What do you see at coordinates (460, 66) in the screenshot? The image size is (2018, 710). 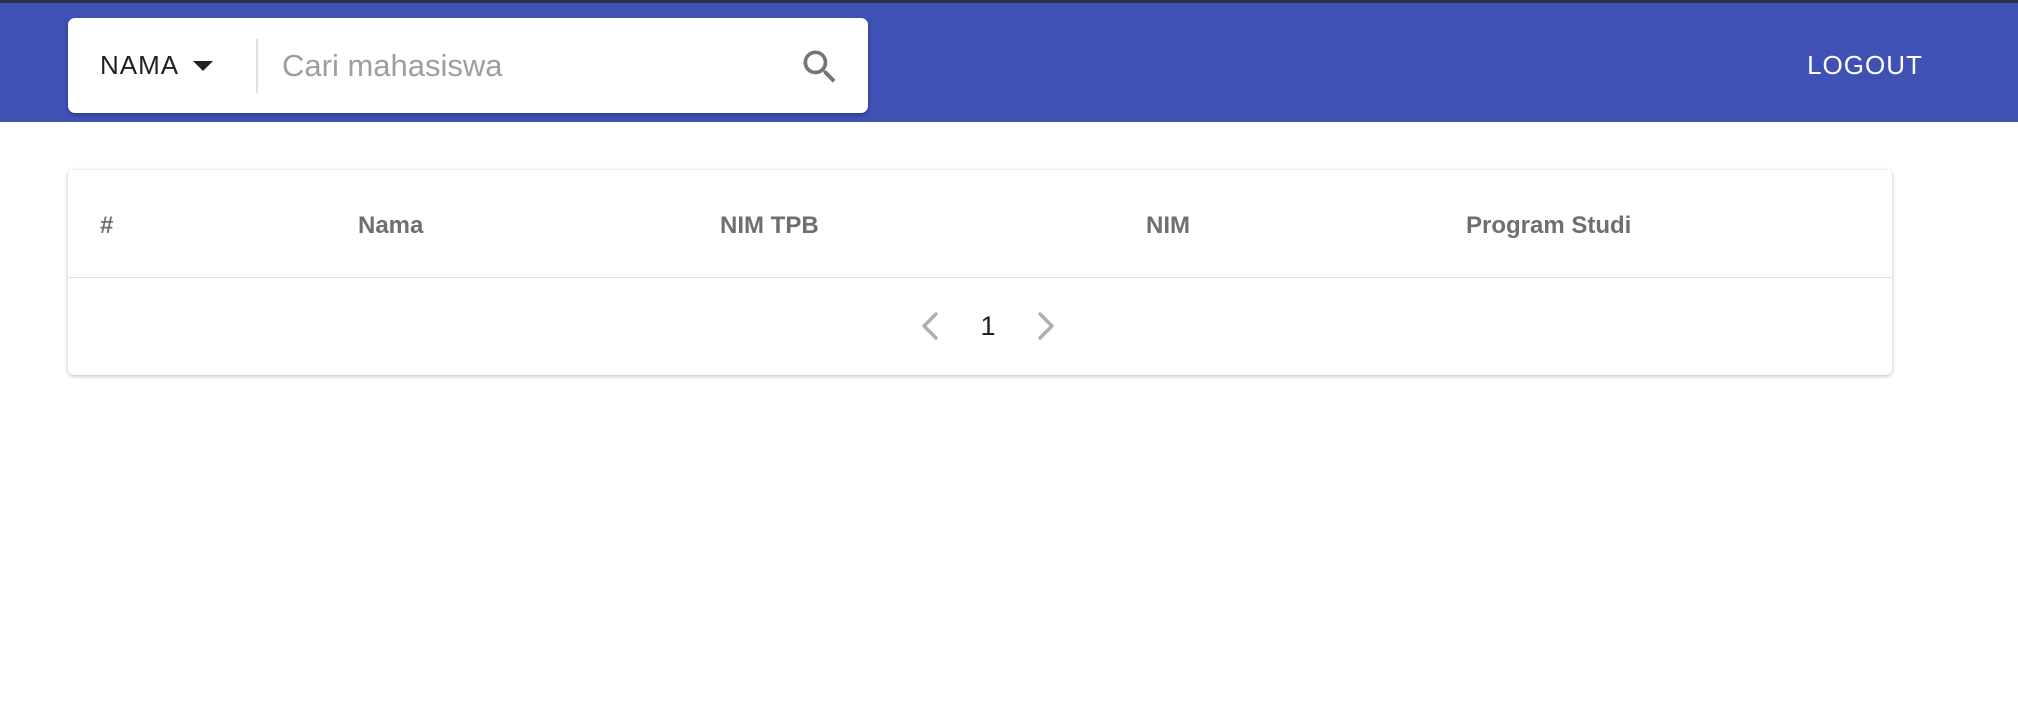 I see `search-input` at bounding box center [460, 66].